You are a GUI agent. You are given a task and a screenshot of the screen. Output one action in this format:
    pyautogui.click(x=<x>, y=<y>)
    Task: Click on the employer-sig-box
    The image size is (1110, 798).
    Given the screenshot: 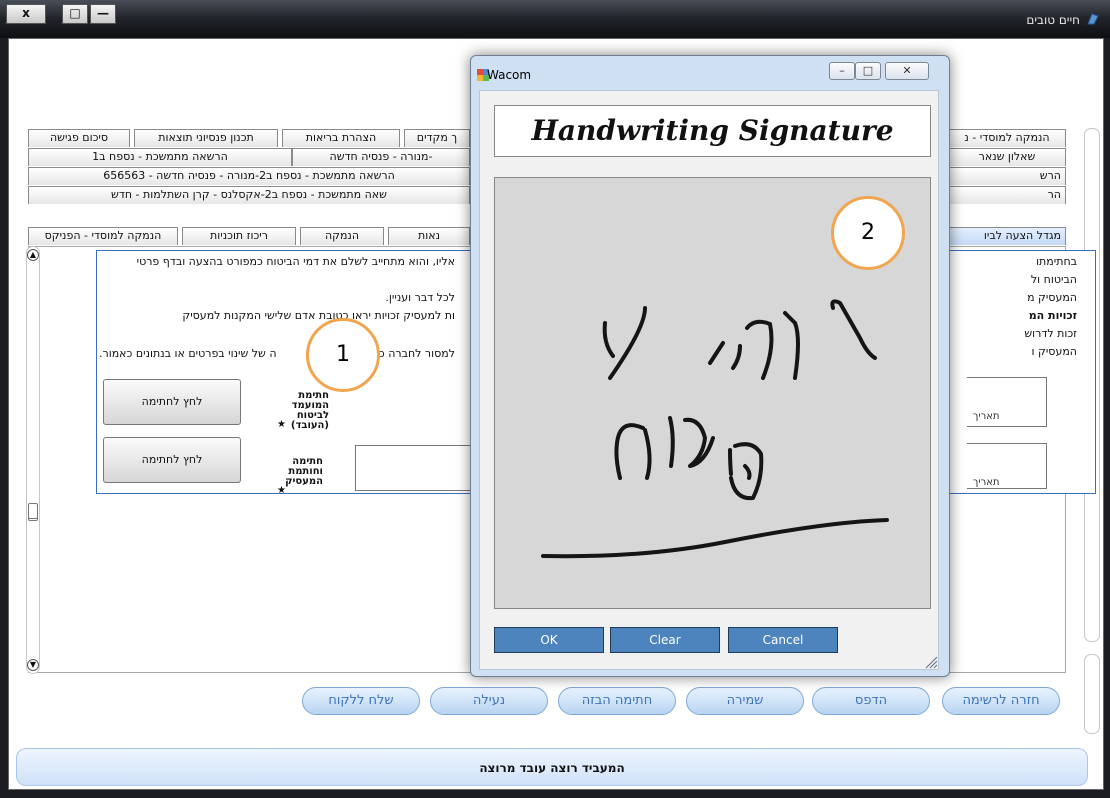 What is the action you would take?
    pyautogui.click(x=414, y=468)
    